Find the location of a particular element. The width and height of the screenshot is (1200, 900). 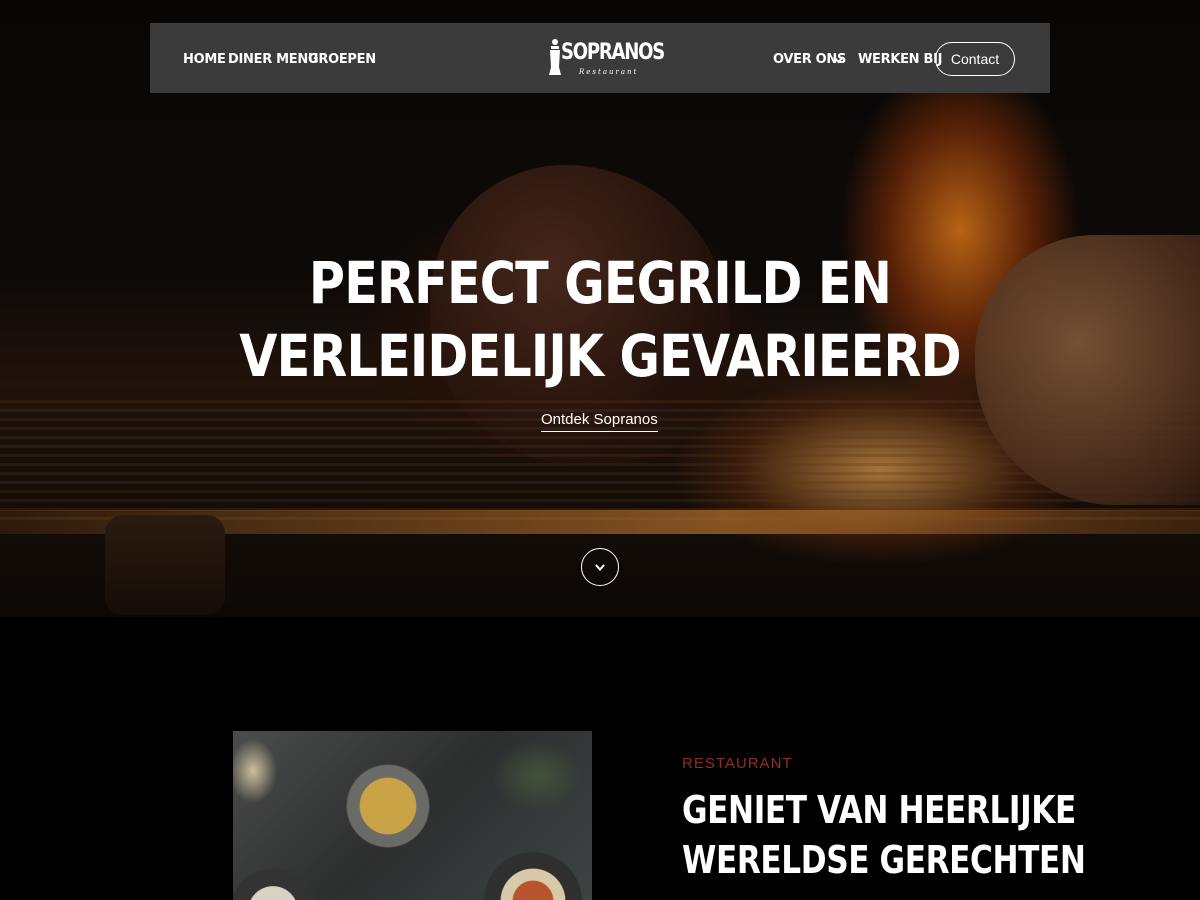

hero-headline-line1: PERFECT GEGRILD EN is located at coordinates (600, 283).